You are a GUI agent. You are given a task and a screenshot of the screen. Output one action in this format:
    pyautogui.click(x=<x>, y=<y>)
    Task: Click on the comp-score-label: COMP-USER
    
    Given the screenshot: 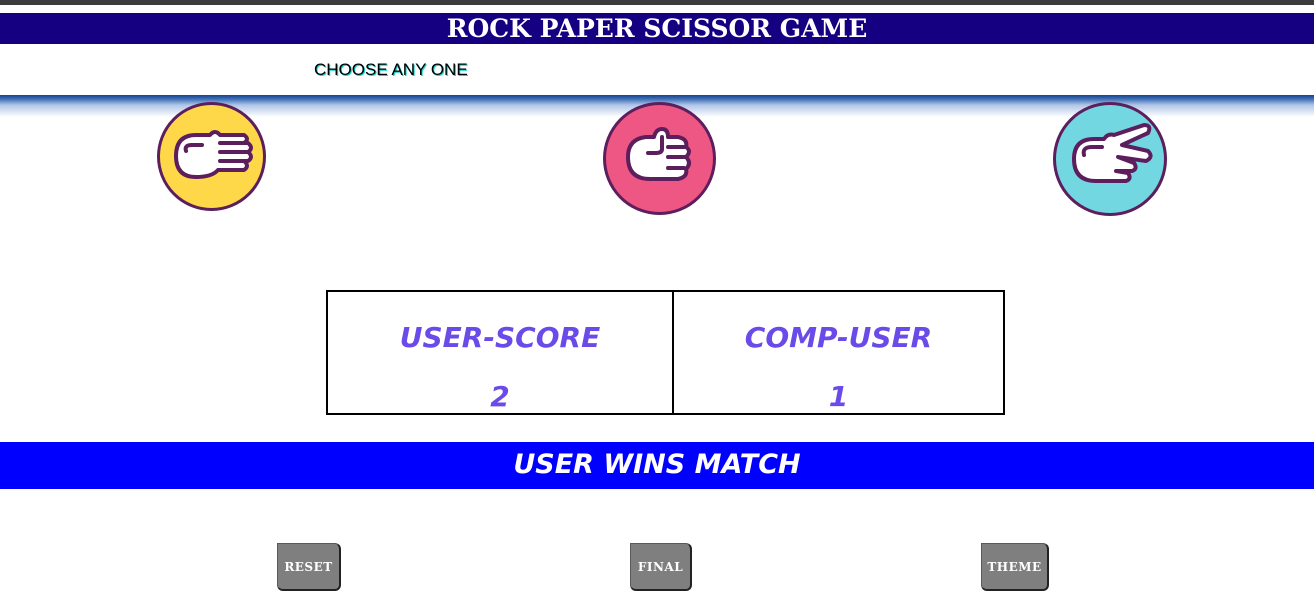 What is the action you would take?
    pyautogui.click(x=838, y=337)
    